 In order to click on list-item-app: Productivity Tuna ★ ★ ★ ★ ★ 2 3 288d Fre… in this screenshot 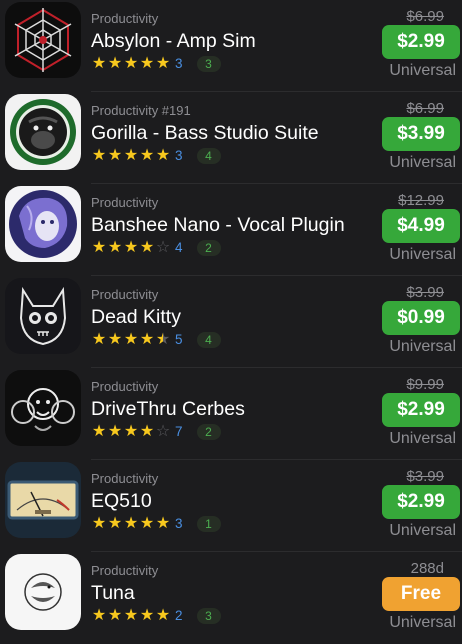, I will do `click(231, 598)`.